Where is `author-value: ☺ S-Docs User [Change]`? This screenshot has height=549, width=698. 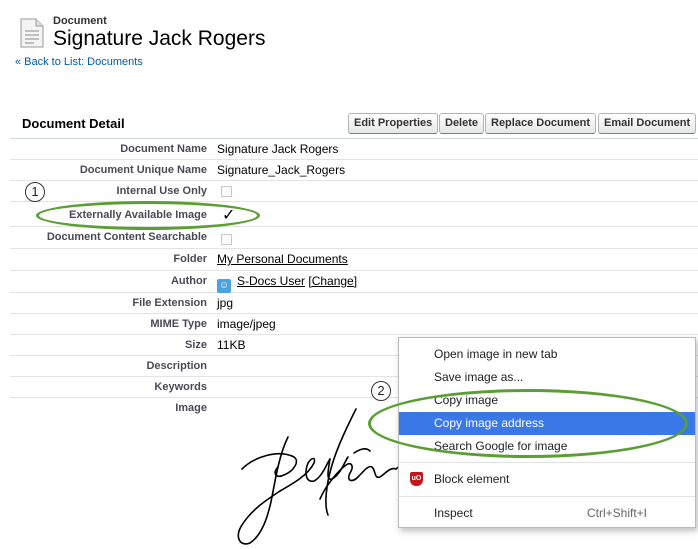
author-value: ☺ S-Docs User [Change] is located at coordinates (287, 283).